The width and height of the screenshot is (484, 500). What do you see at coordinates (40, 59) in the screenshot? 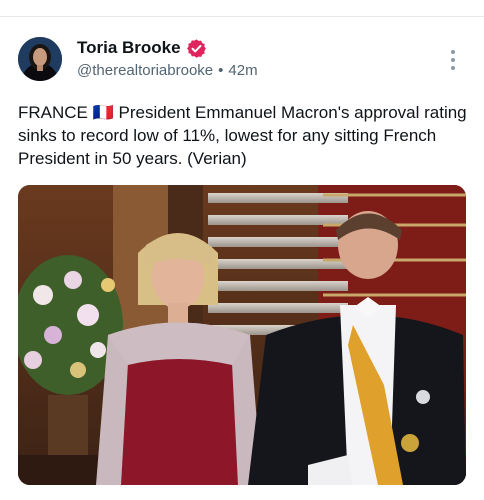
I see `author-avatar` at bounding box center [40, 59].